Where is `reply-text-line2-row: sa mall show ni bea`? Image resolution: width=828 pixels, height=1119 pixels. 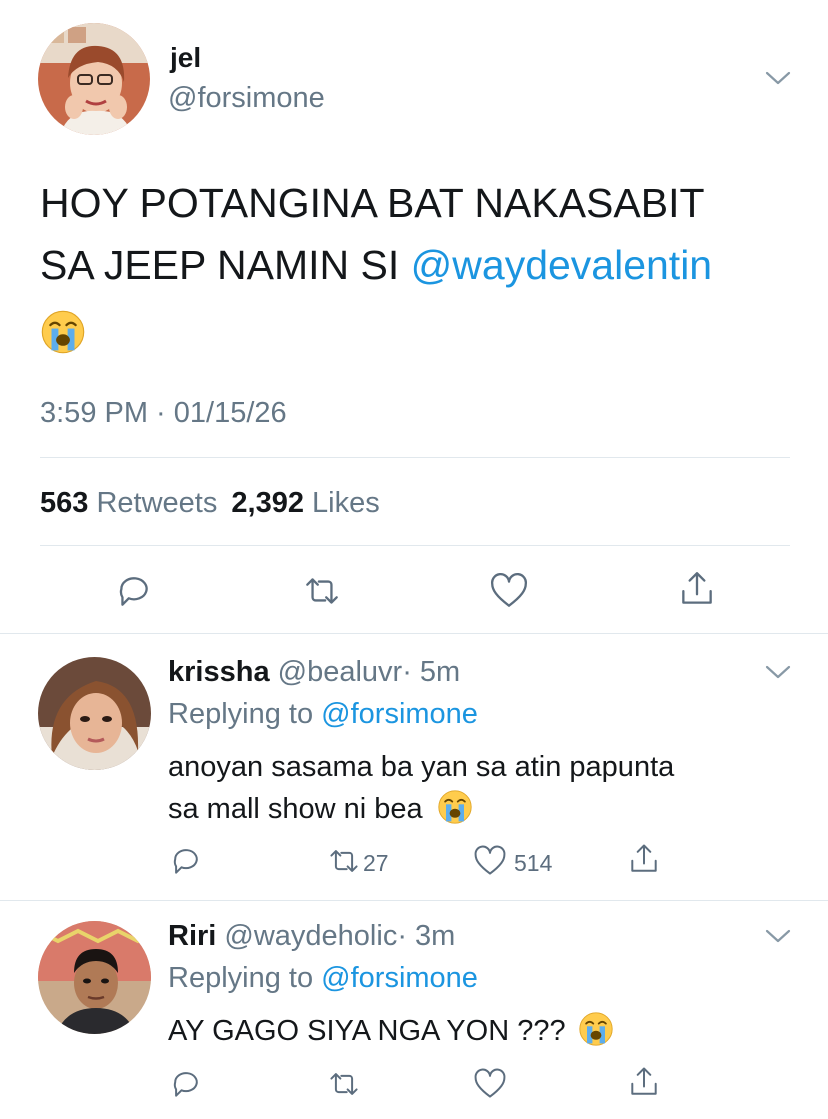
reply-text-line2-row: sa mall show ni bea is located at coordinates (421, 809).